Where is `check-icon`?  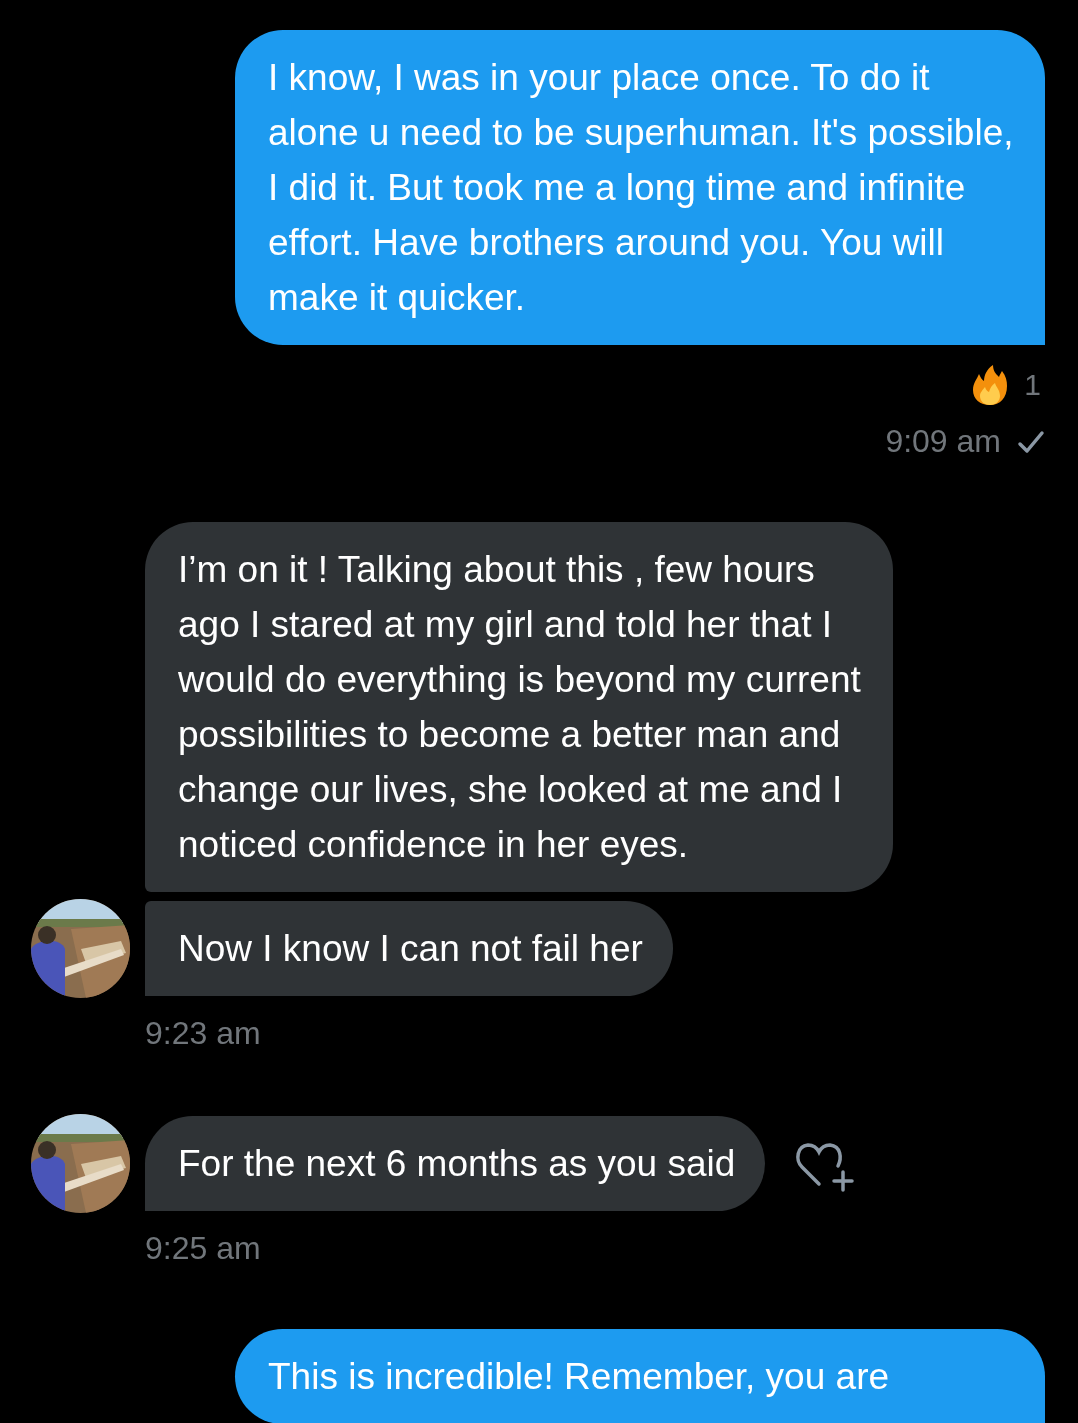 check-icon is located at coordinates (1031, 441).